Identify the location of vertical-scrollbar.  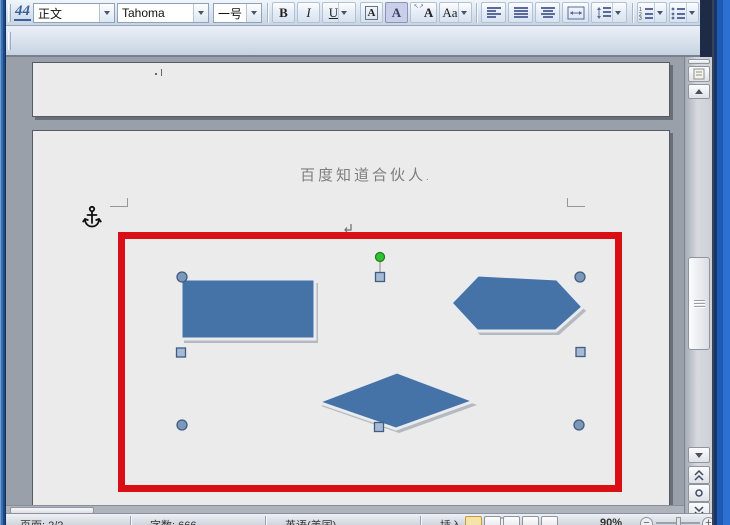
(698, 291).